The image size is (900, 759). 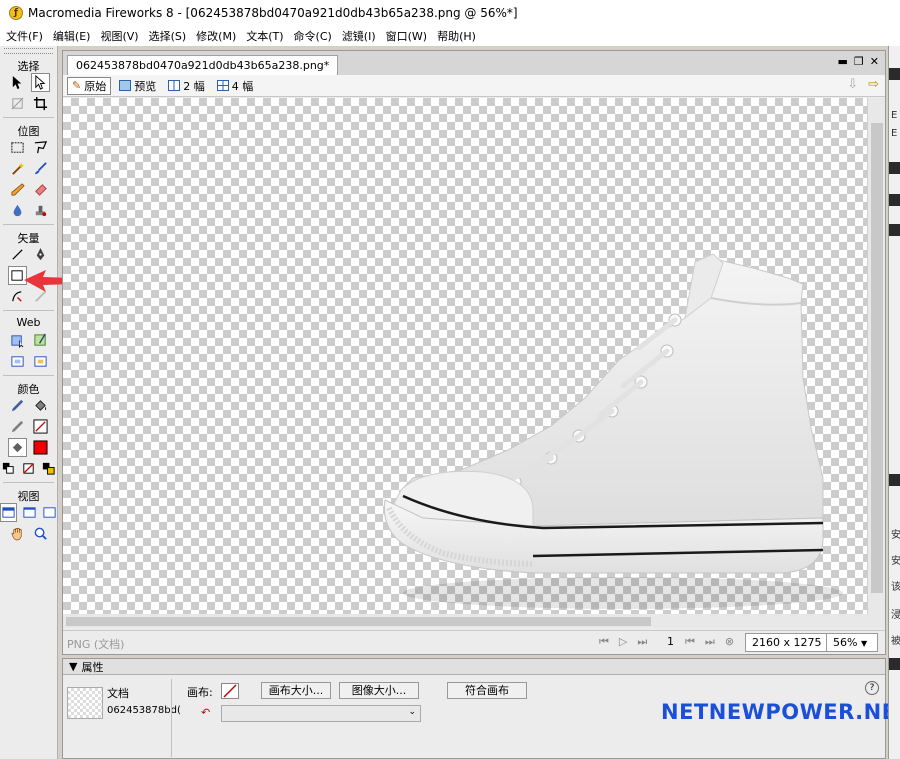 I want to click on restore-icon: ❐, so click(x=859, y=61).